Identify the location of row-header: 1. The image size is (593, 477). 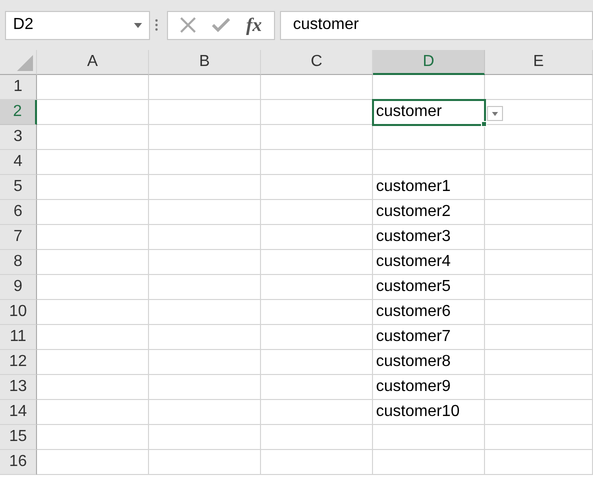
(18, 87).